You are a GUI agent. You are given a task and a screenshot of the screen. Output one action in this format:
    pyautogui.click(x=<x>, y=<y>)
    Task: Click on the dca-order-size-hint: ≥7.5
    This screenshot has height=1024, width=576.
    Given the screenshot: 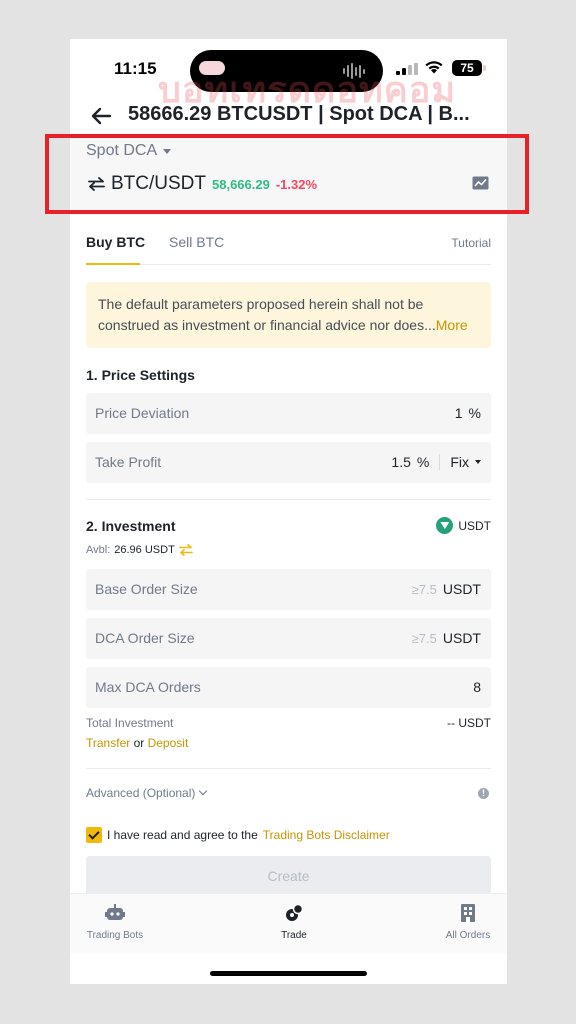 What is the action you would take?
    pyautogui.click(x=424, y=638)
    